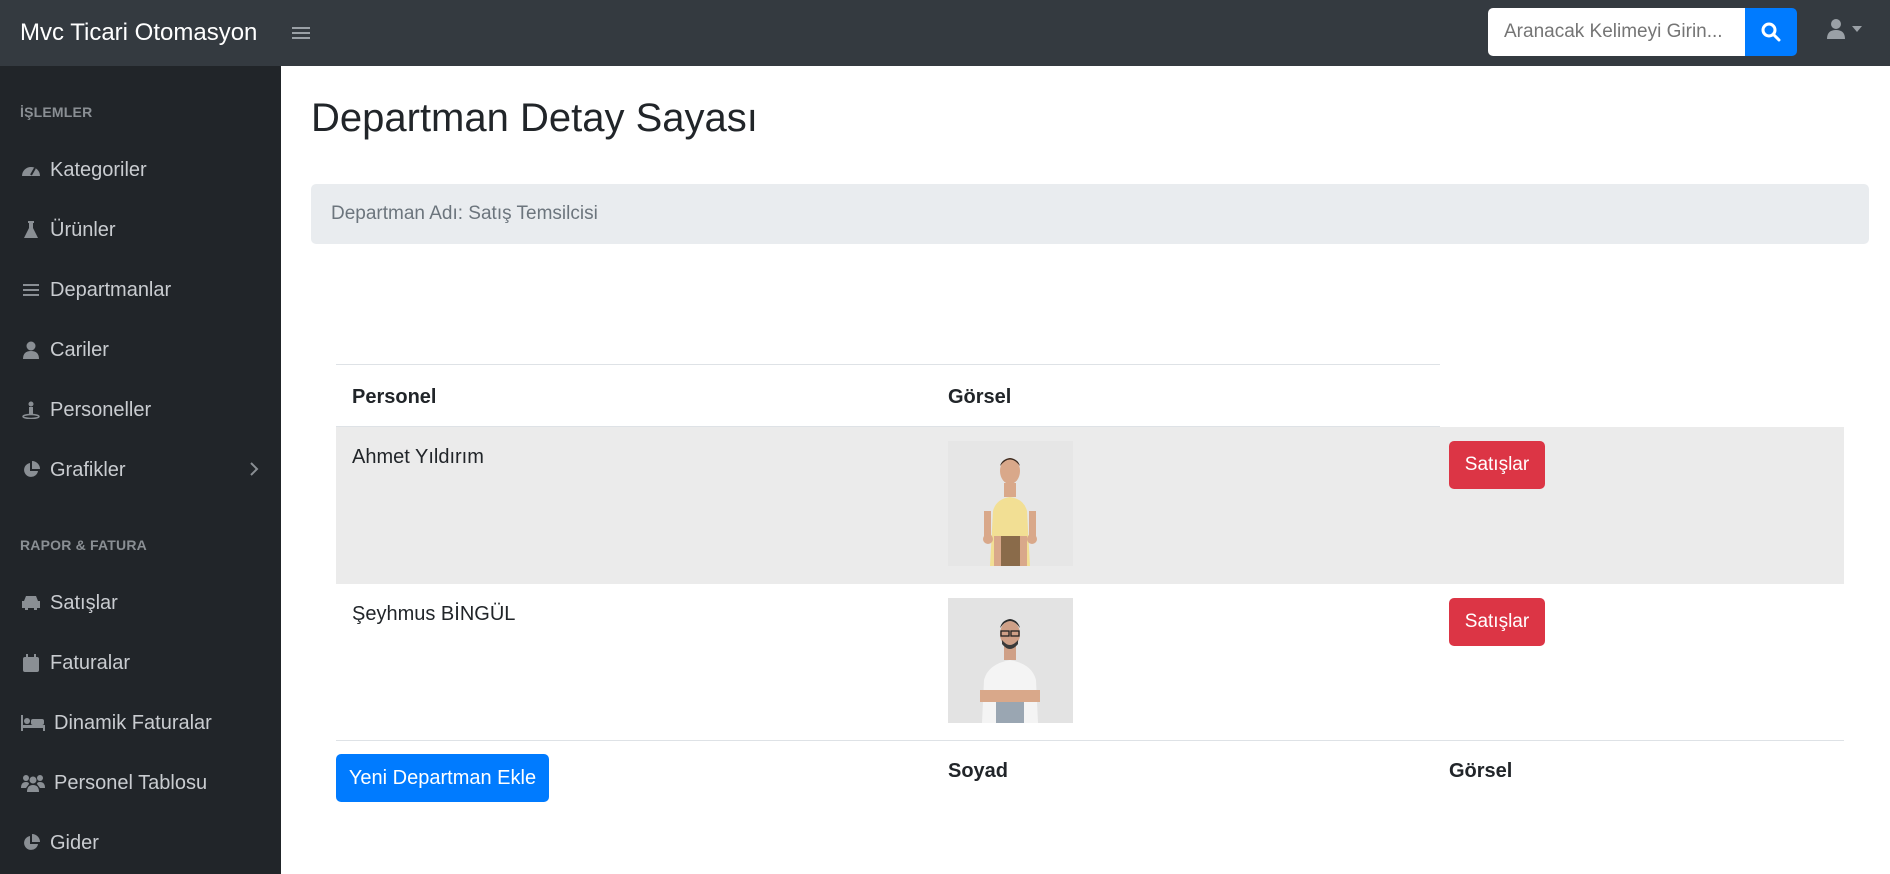 The image size is (1890, 874). I want to click on sidebar-item-departmanlar: Departmanlar, so click(140, 290).